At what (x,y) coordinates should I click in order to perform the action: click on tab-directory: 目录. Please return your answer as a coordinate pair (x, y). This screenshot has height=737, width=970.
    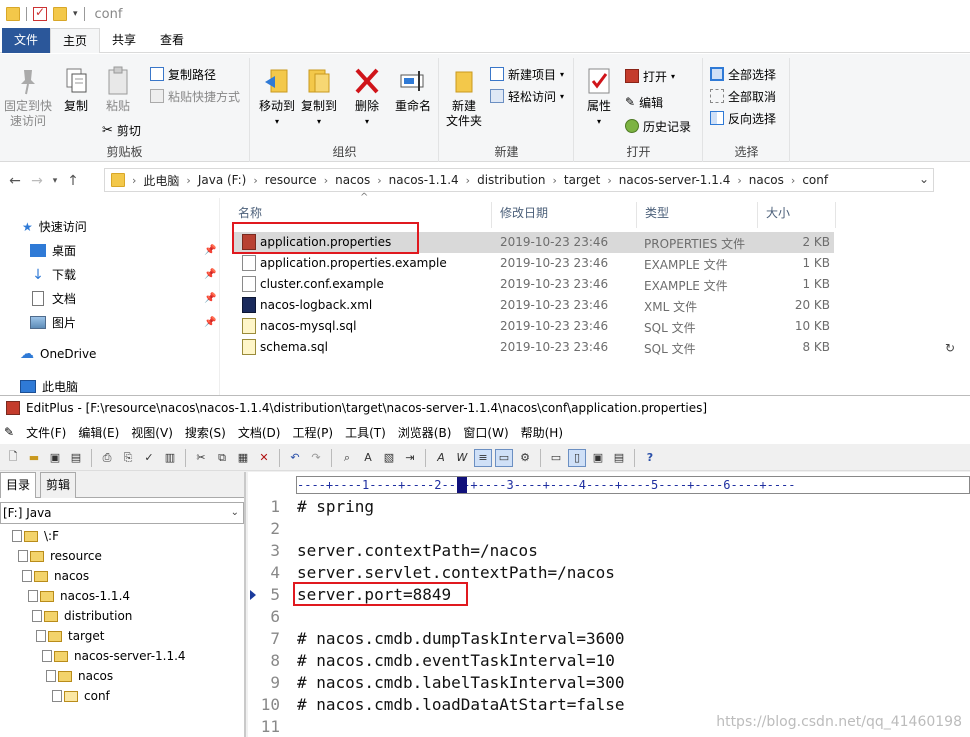
    Looking at the image, I should click on (18, 485).